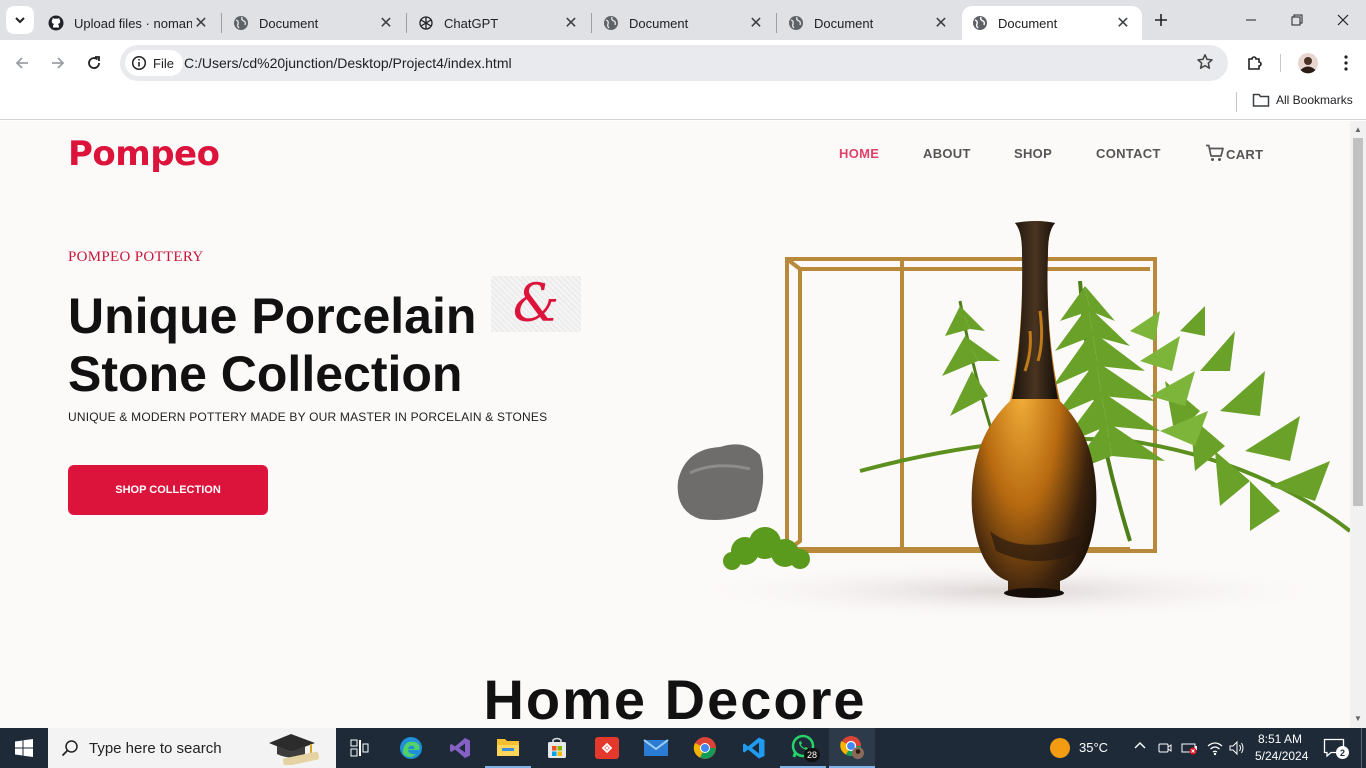 The width and height of the screenshot is (1366, 768). Describe the element at coordinates (947, 153) in the screenshot. I see `nav-about: ABOUT` at that location.